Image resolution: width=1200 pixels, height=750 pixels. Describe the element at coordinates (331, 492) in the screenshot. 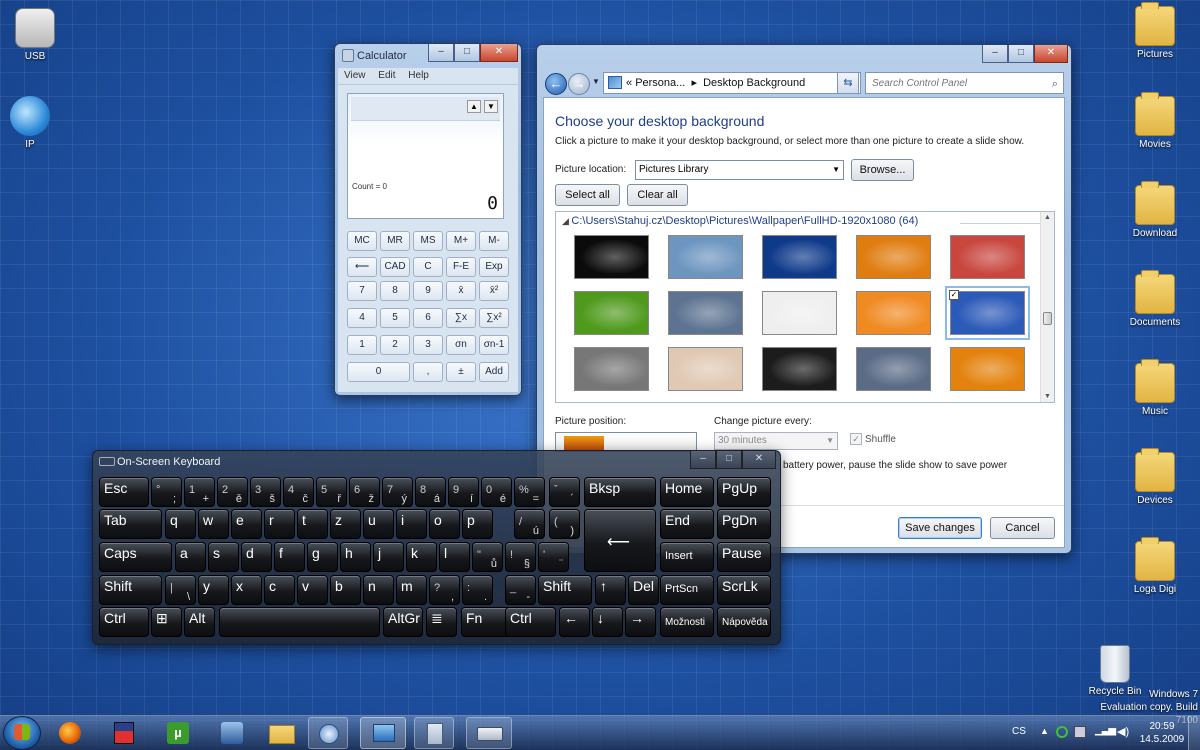

I see `key-5: 5ř` at that location.